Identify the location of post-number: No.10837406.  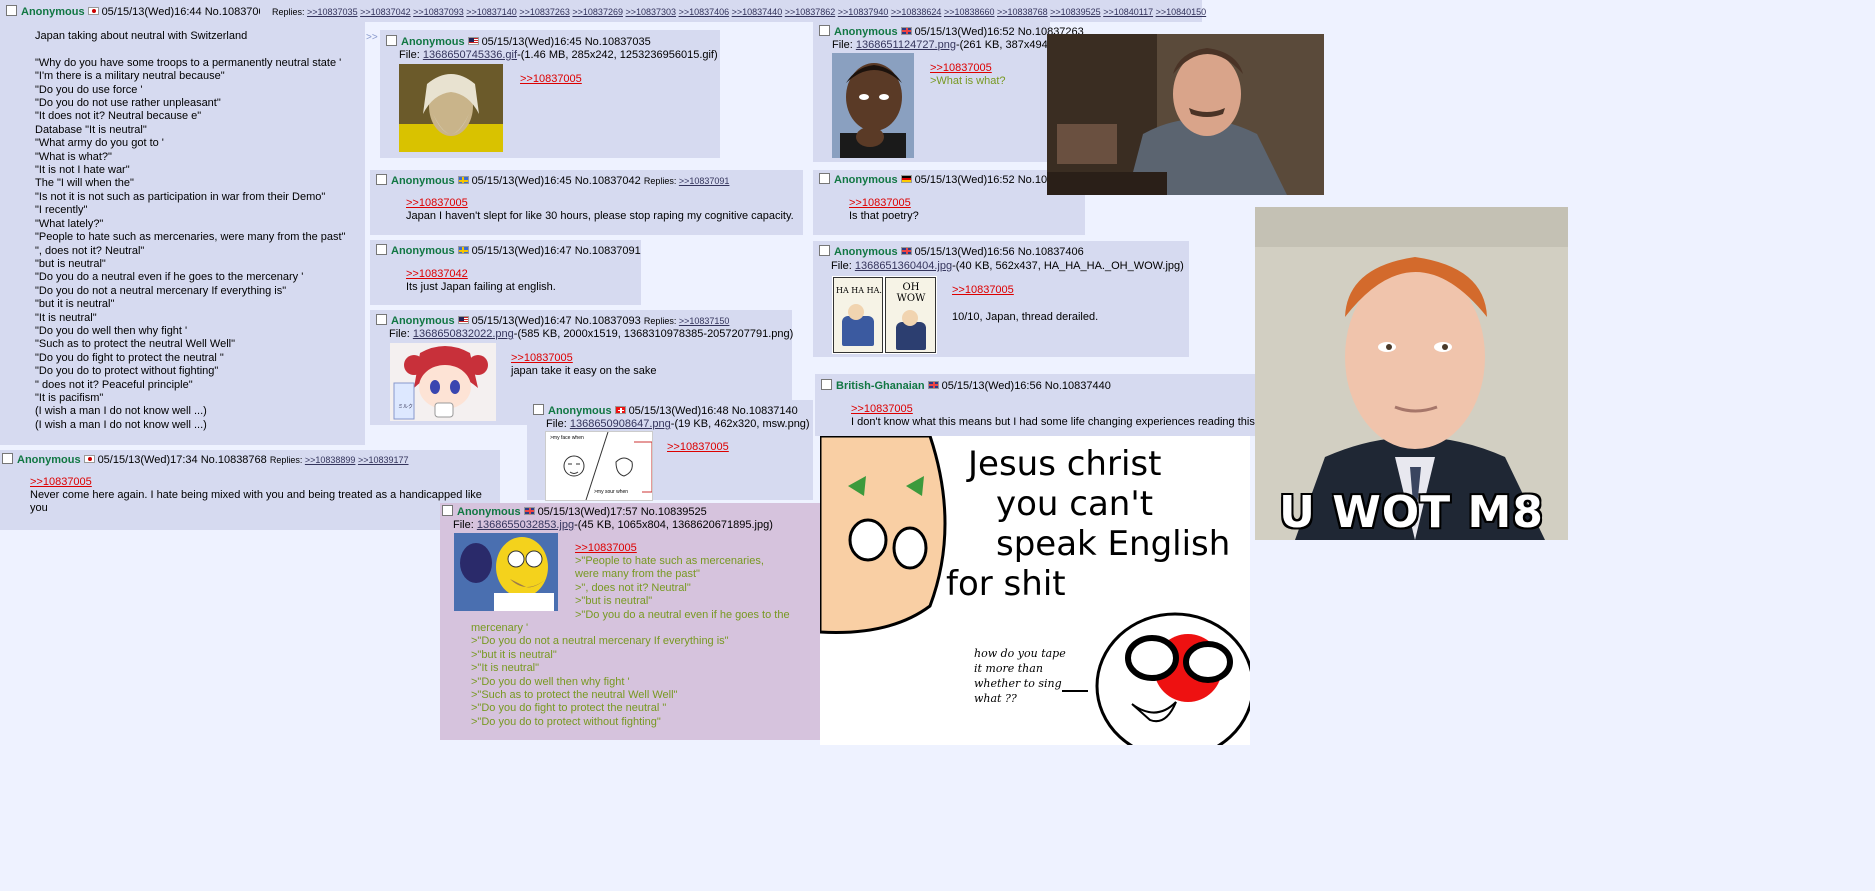
(1051, 252).